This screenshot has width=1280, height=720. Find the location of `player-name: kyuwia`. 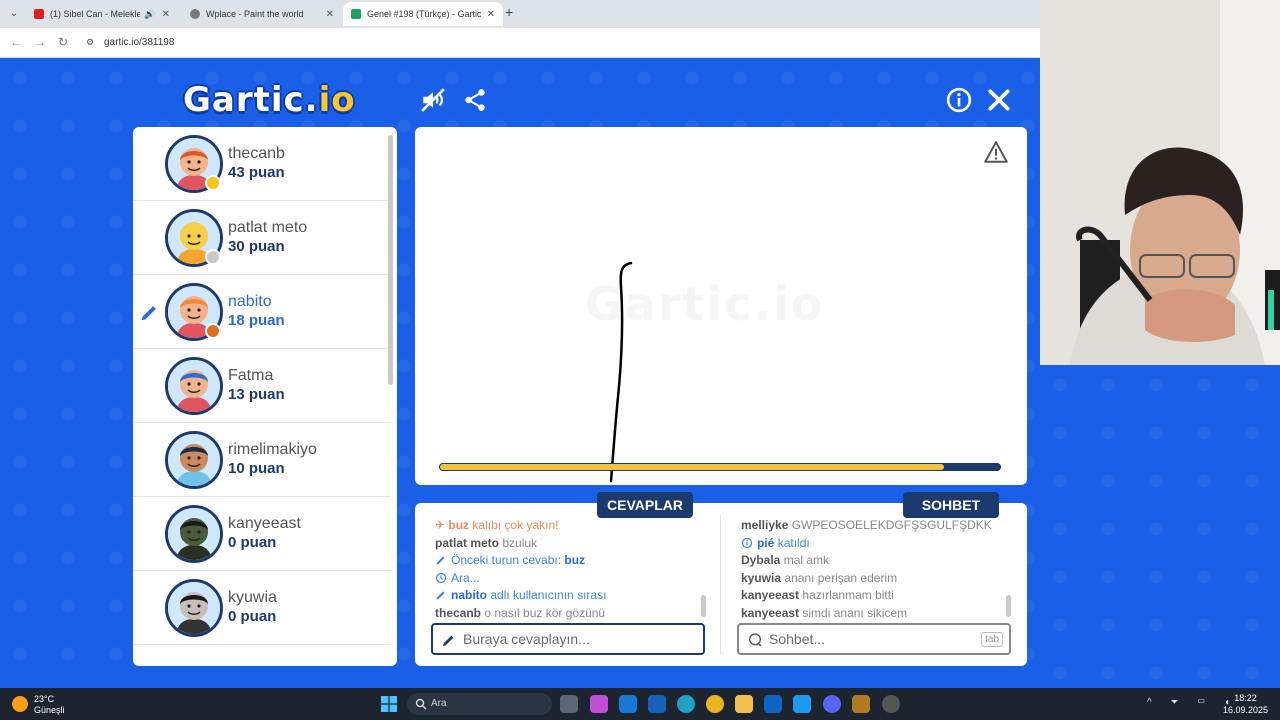

player-name: kyuwia is located at coordinates (252, 597).